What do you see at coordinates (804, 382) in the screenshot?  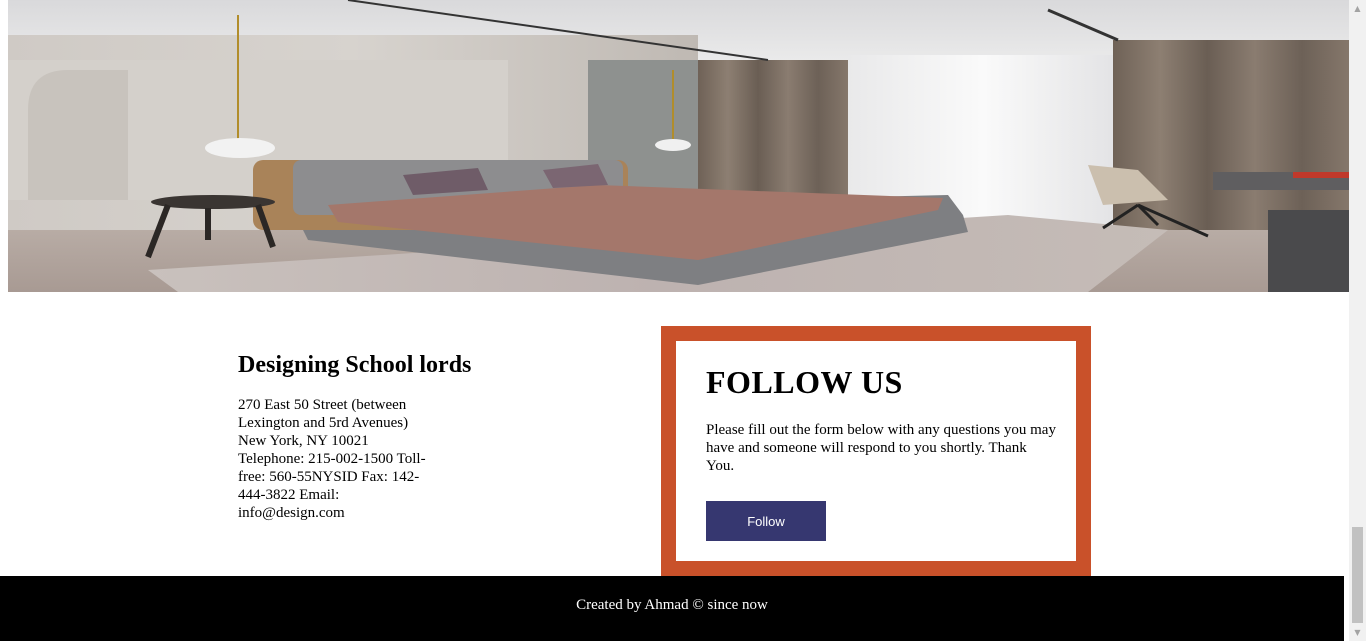 I see `follow-heading: FOLLOW US` at bounding box center [804, 382].